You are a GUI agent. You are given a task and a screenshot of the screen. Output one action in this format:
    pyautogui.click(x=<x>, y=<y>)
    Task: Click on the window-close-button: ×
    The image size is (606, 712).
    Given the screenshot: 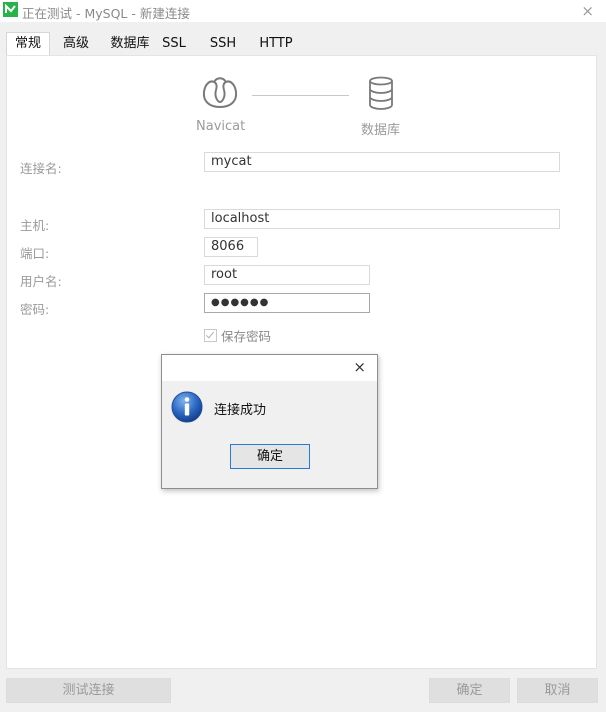 What is the action you would take?
    pyautogui.click(x=587, y=11)
    